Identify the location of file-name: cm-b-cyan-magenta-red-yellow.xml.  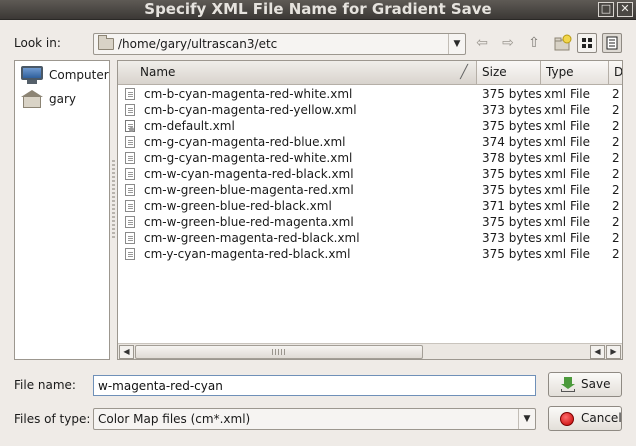
(250, 110).